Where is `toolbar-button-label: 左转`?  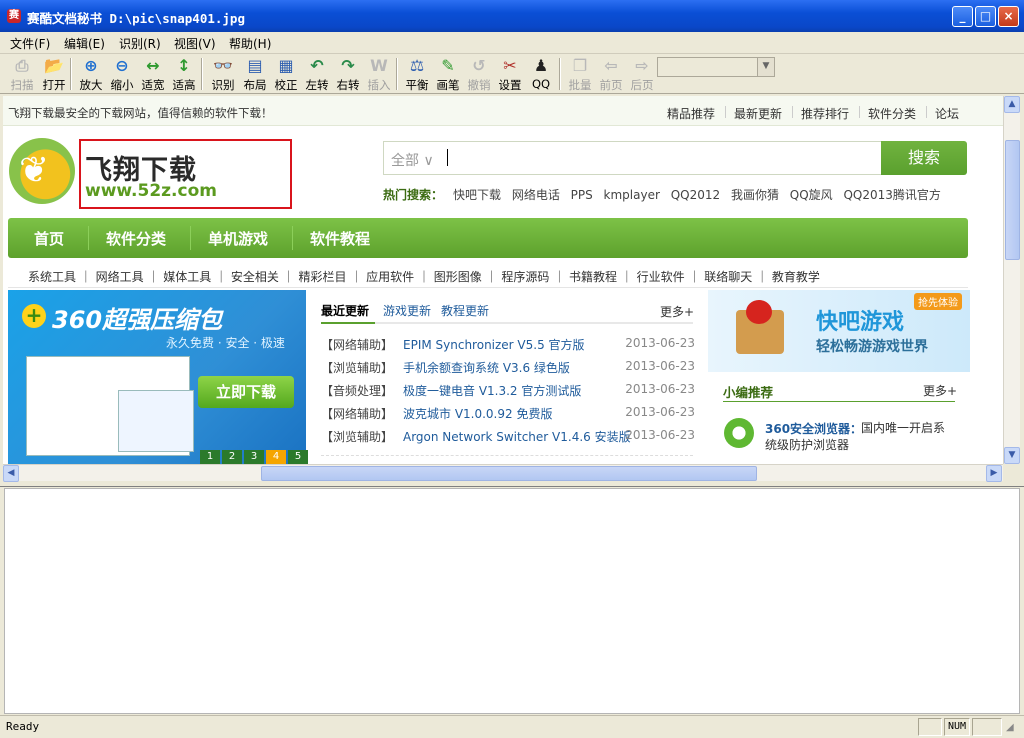
toolbar-button-label: 左转 is located at coordinates (317, 85).